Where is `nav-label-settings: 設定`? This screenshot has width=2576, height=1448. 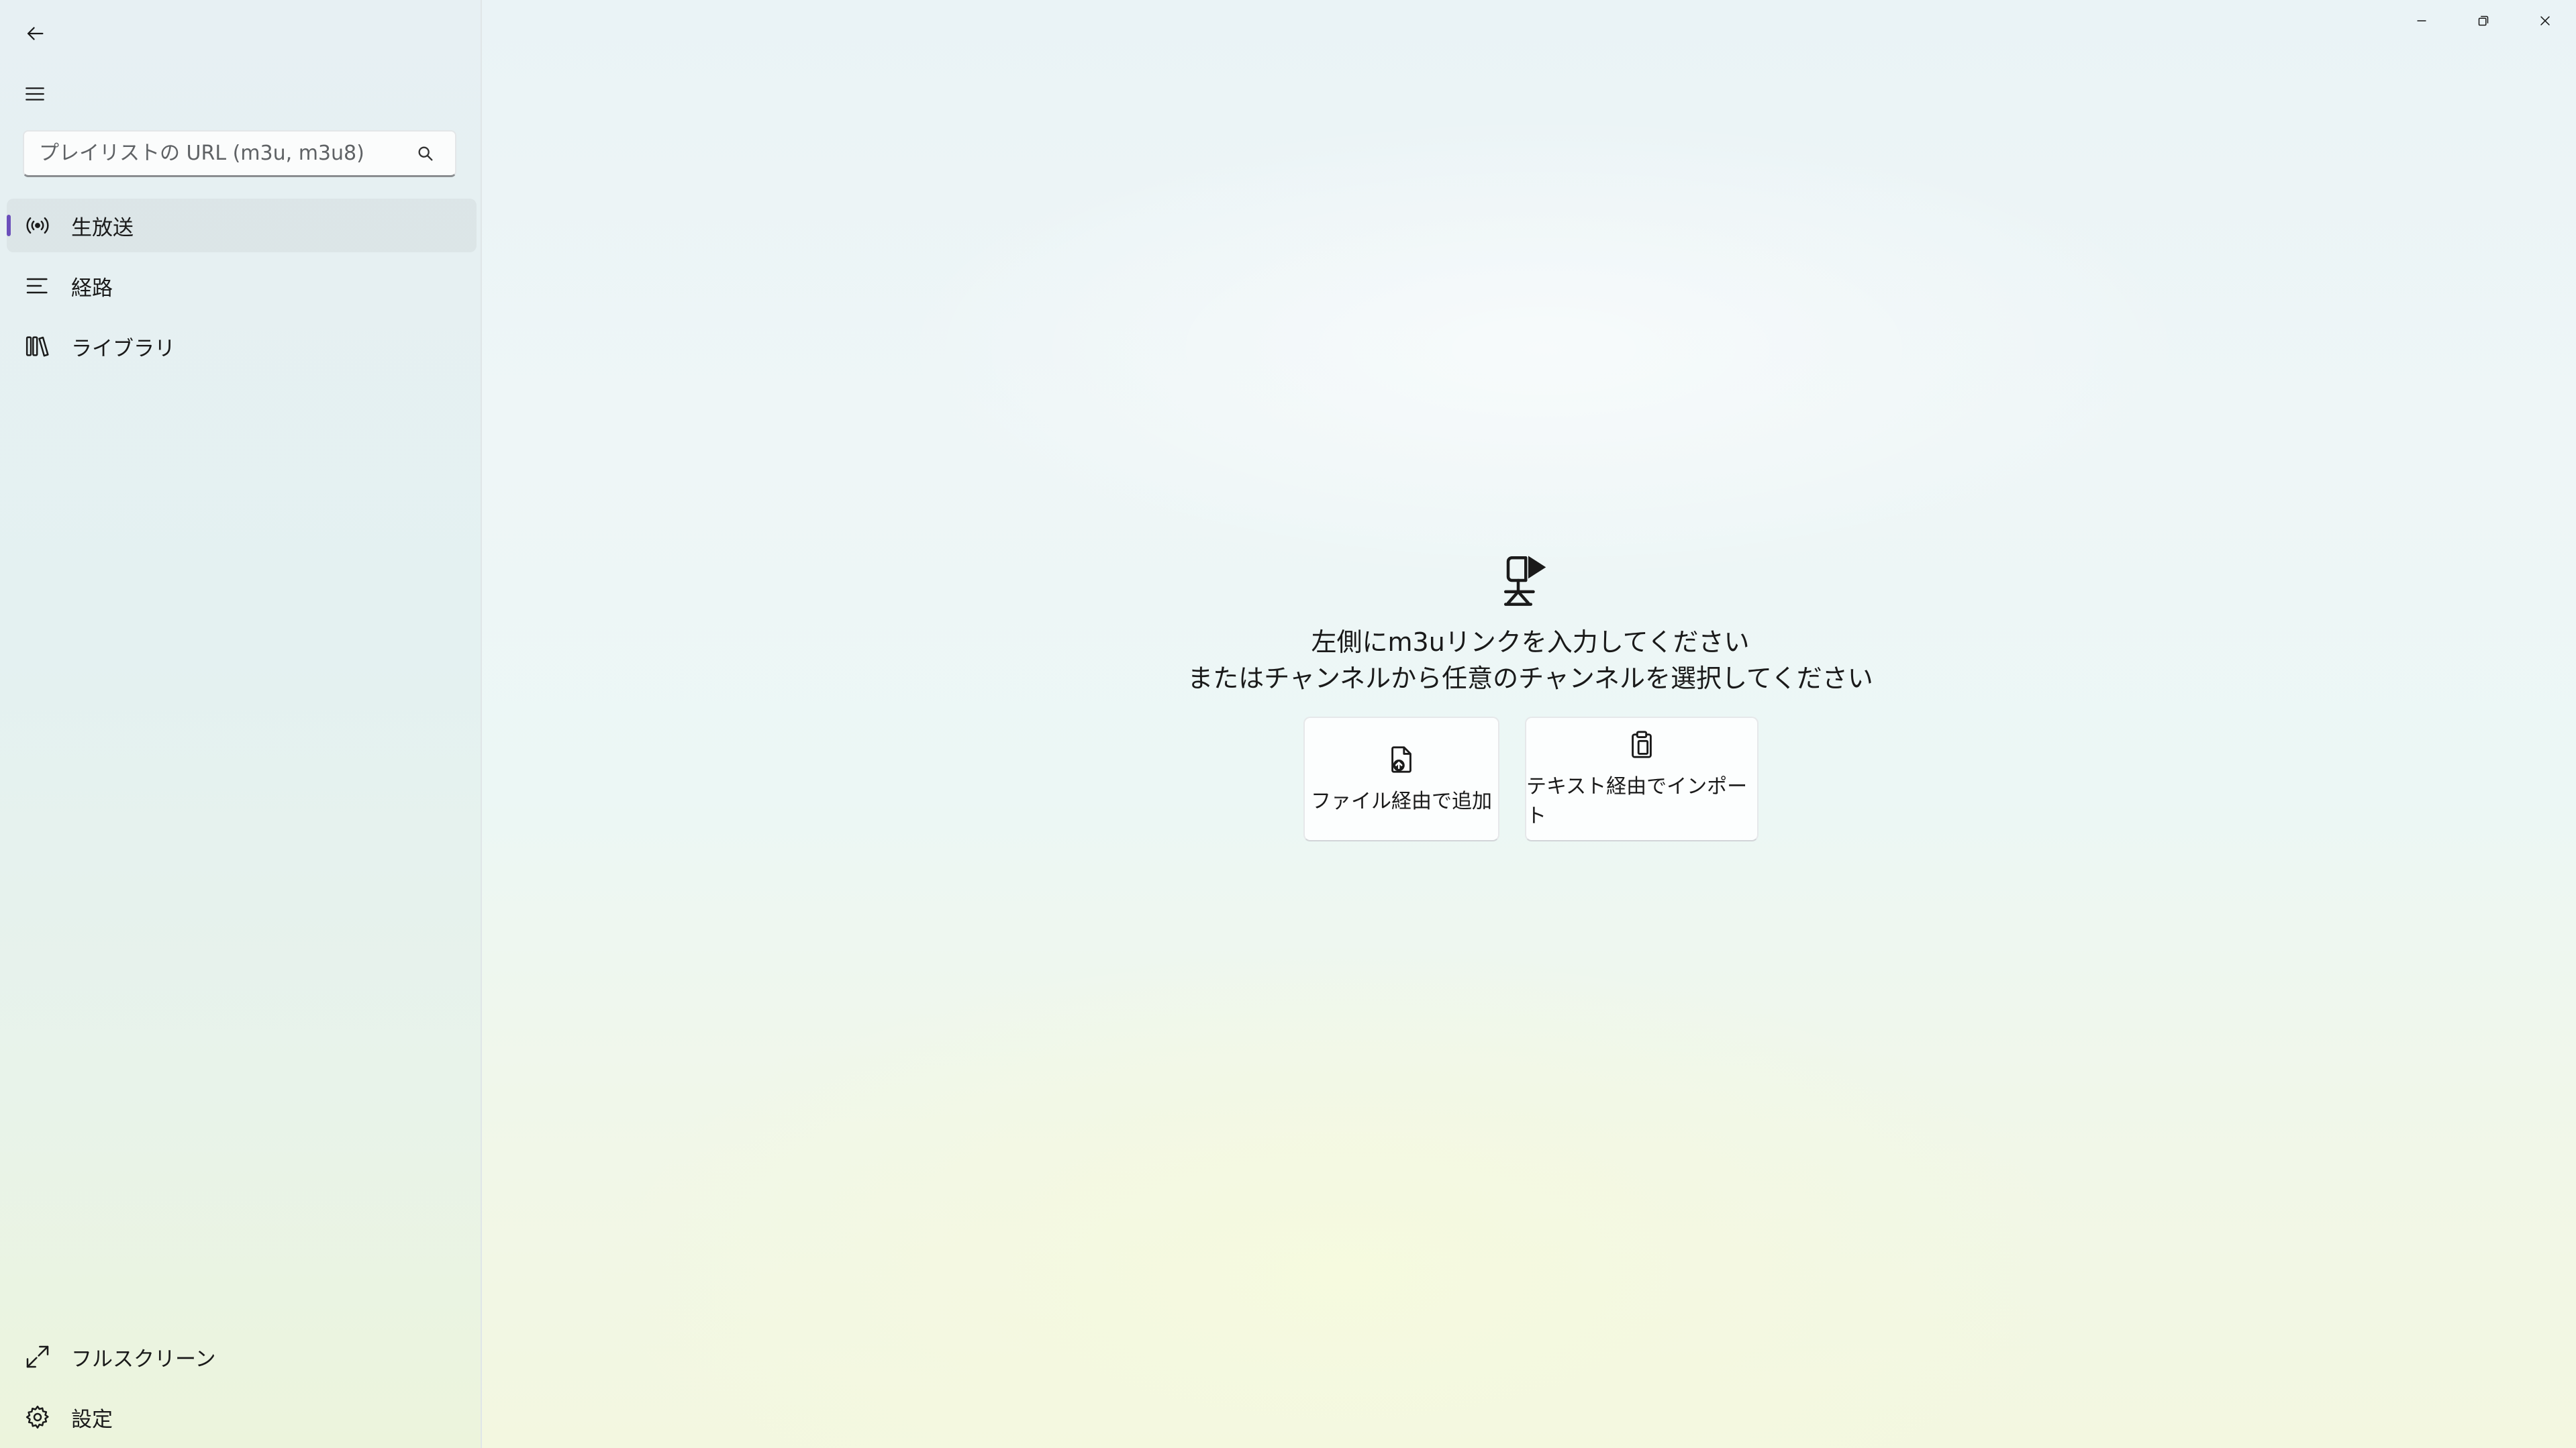
nav-label-settings: 設定 is located at coordinates (92, 1420).